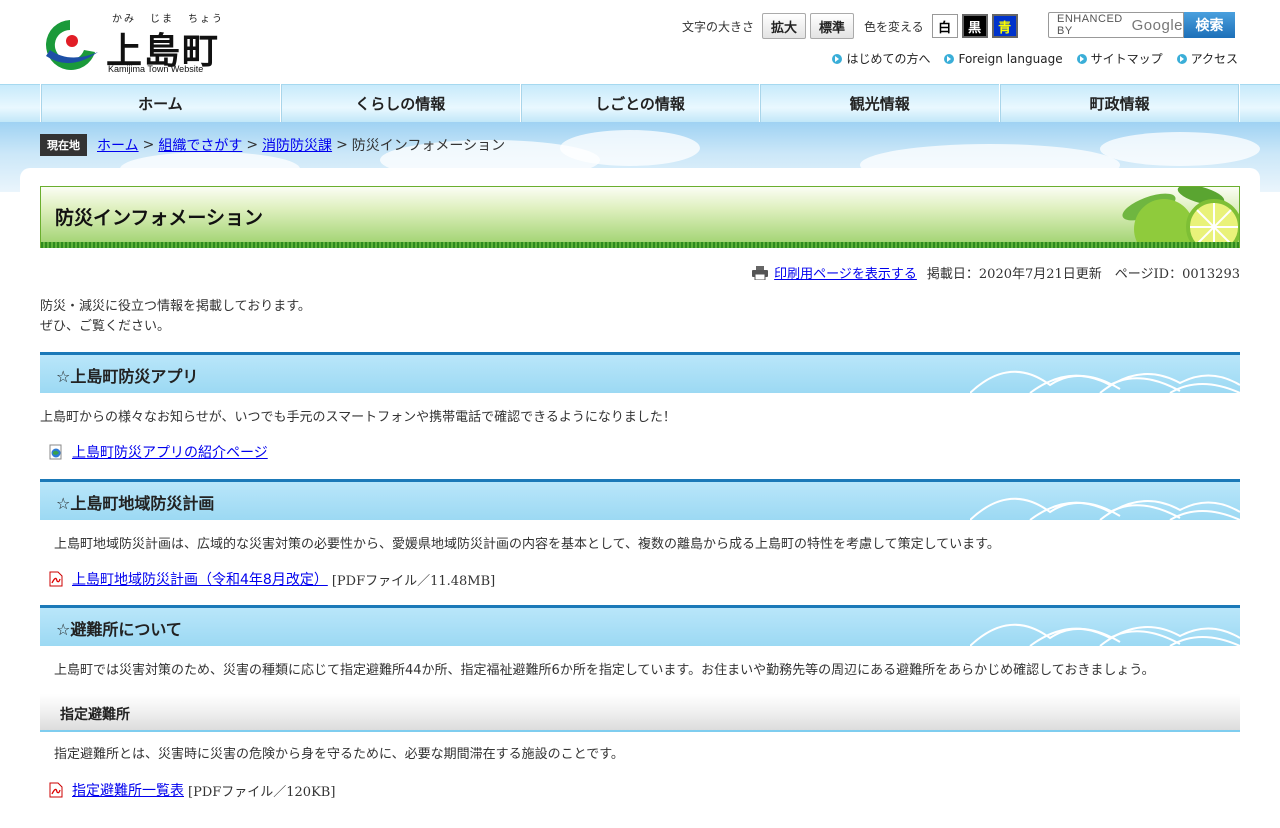  What do you see at coordinates (160, 103) in the screenshot?
I see `nav-home: ホーム` at bounding box center [160, 103].